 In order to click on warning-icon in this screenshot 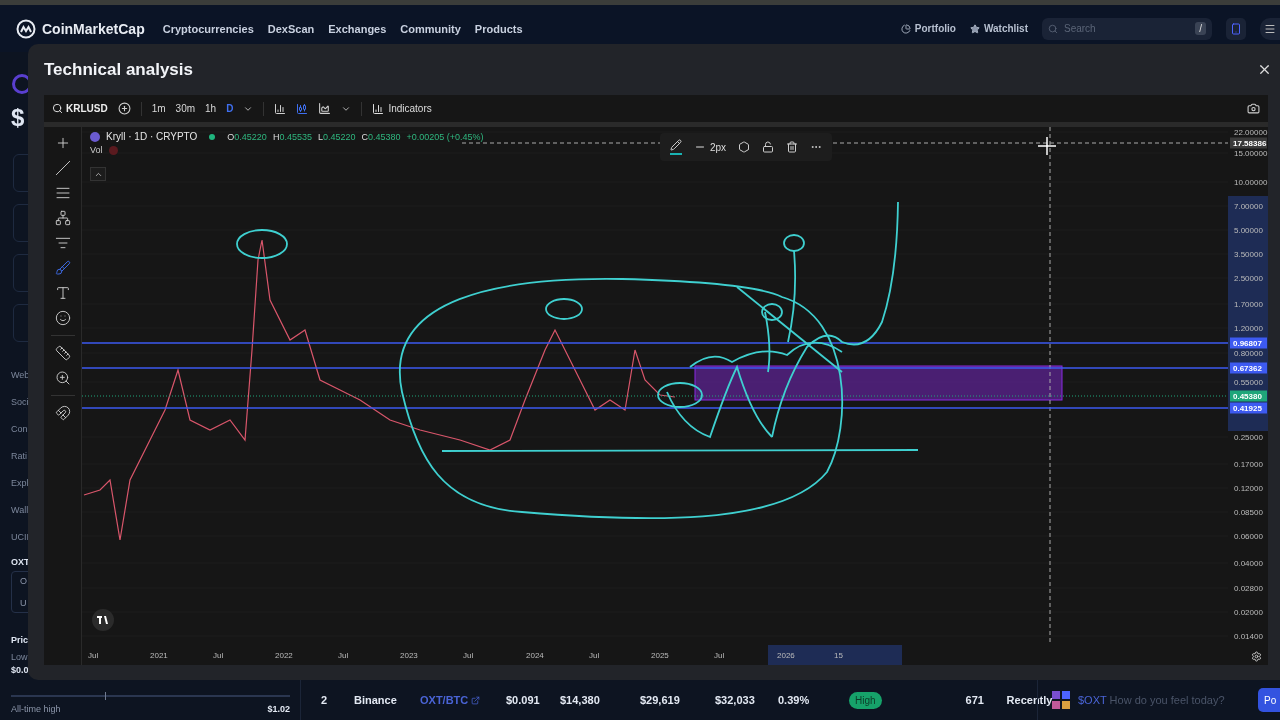, I will do `click(113, 150)`.